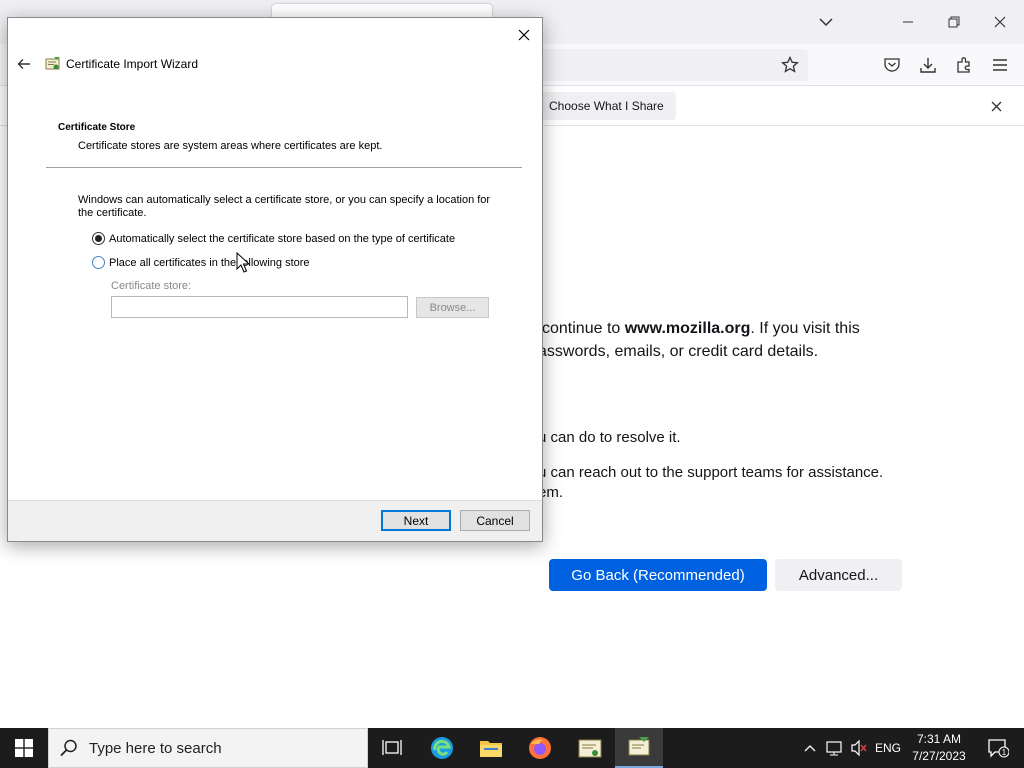 This screenshot has height=768, width=1024. Describe the element at coordinates (98, 238) in the screenshot. I see `radio-button-checked` at that location.